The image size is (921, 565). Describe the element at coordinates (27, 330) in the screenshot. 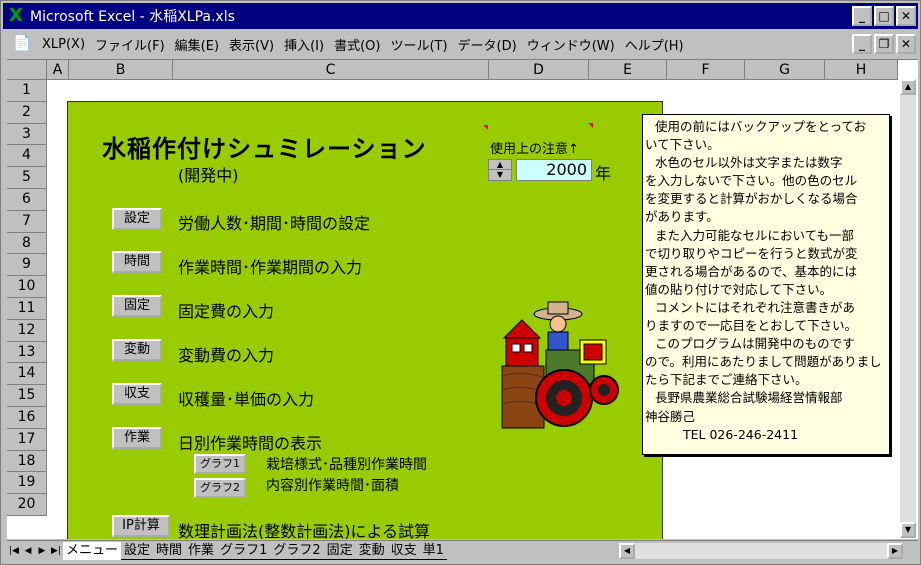

I see `row-header: 12` at that location.